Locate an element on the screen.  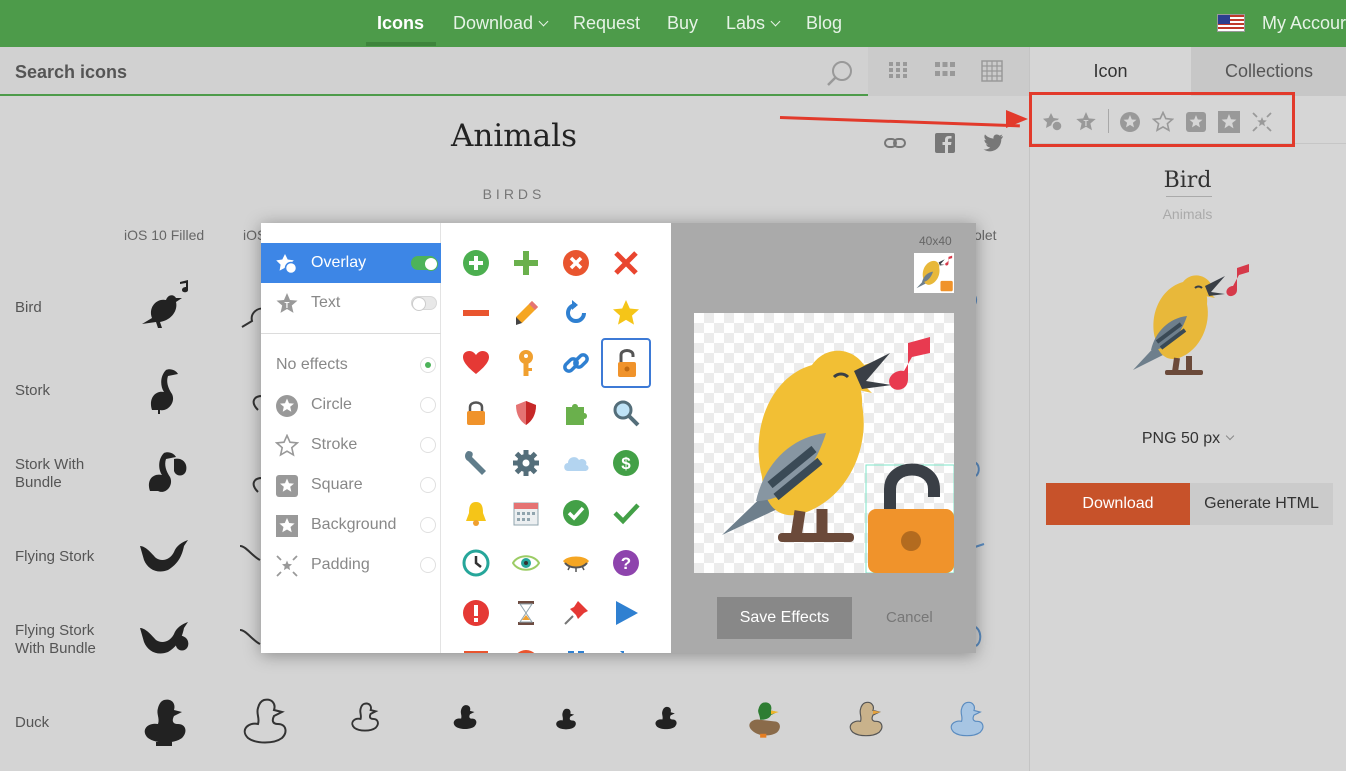
link-icon is located at coordinates (895, 143).